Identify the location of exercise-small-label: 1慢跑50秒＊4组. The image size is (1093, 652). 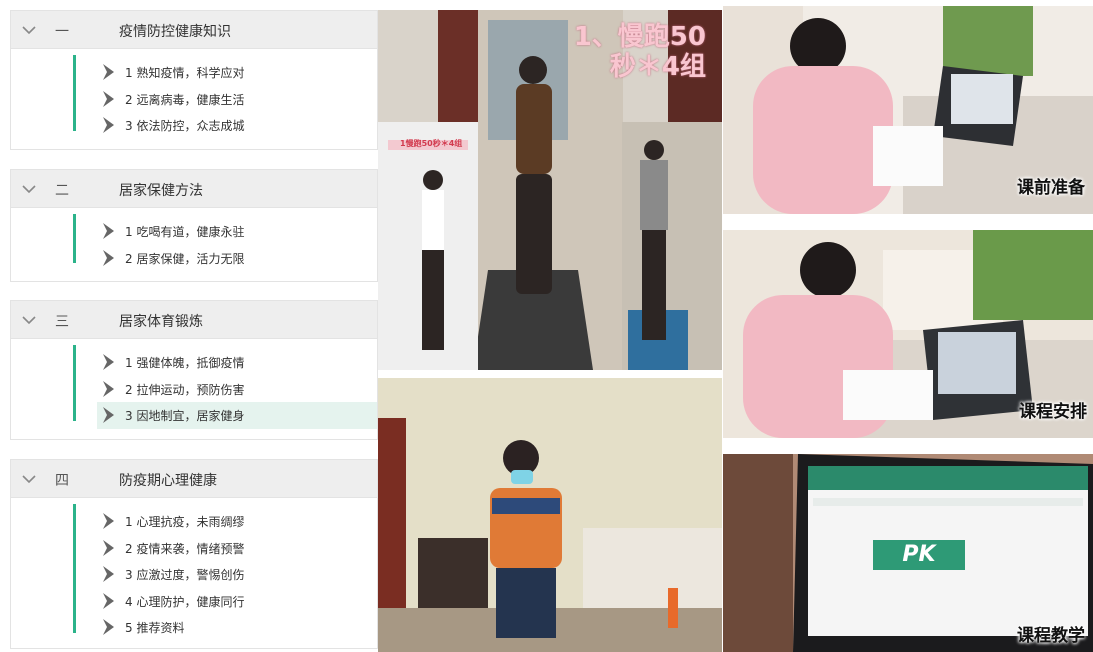
(431, 143).